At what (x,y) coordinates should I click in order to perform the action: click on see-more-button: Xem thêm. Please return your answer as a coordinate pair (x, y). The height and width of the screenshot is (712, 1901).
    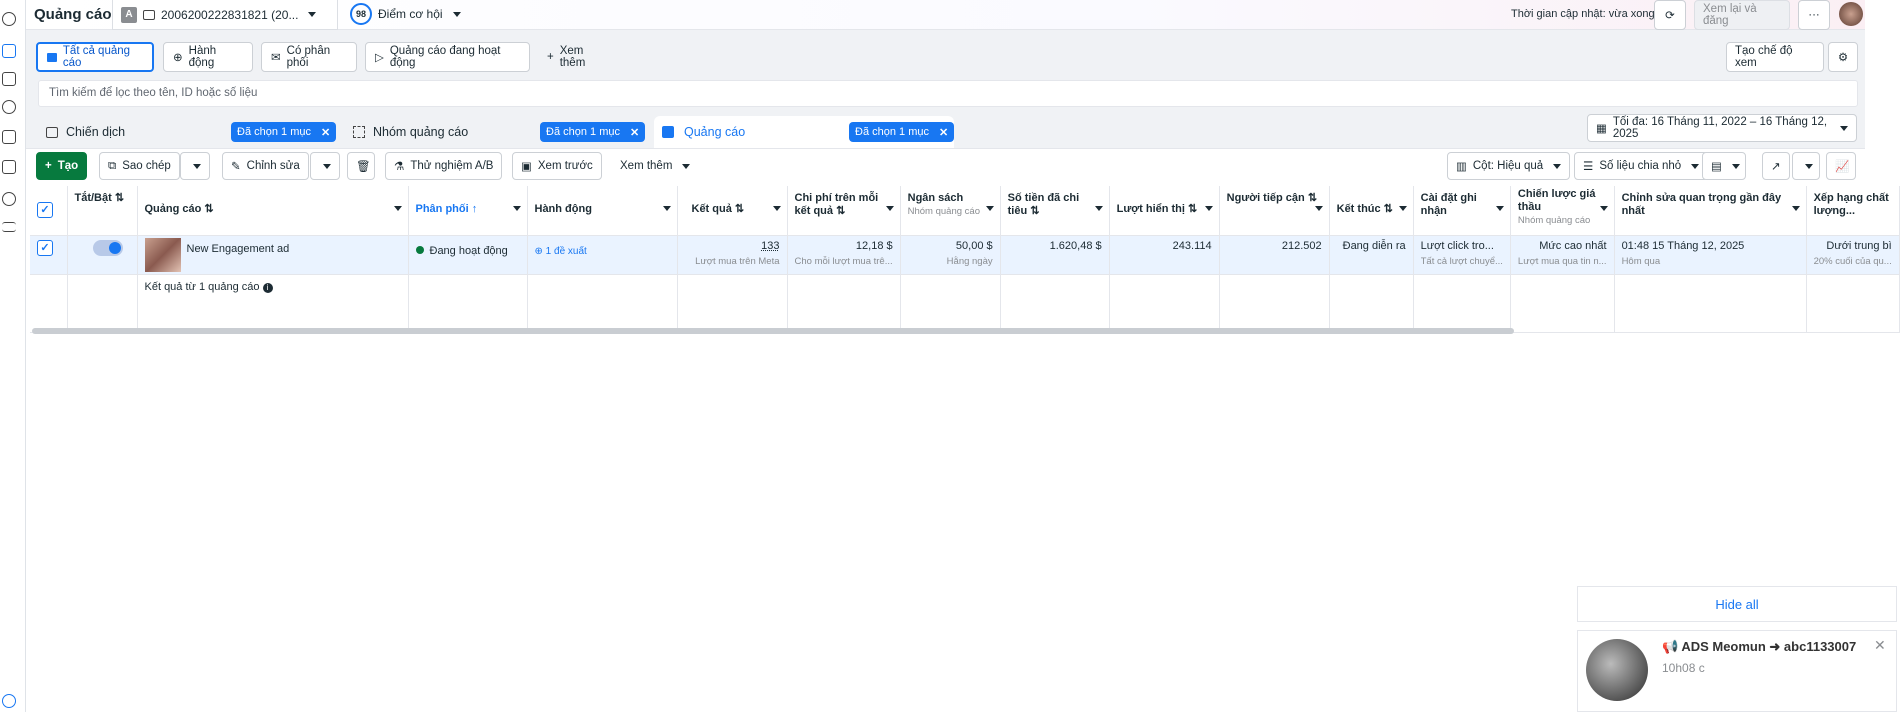
    Looking at the image, I should click on (655, 166).